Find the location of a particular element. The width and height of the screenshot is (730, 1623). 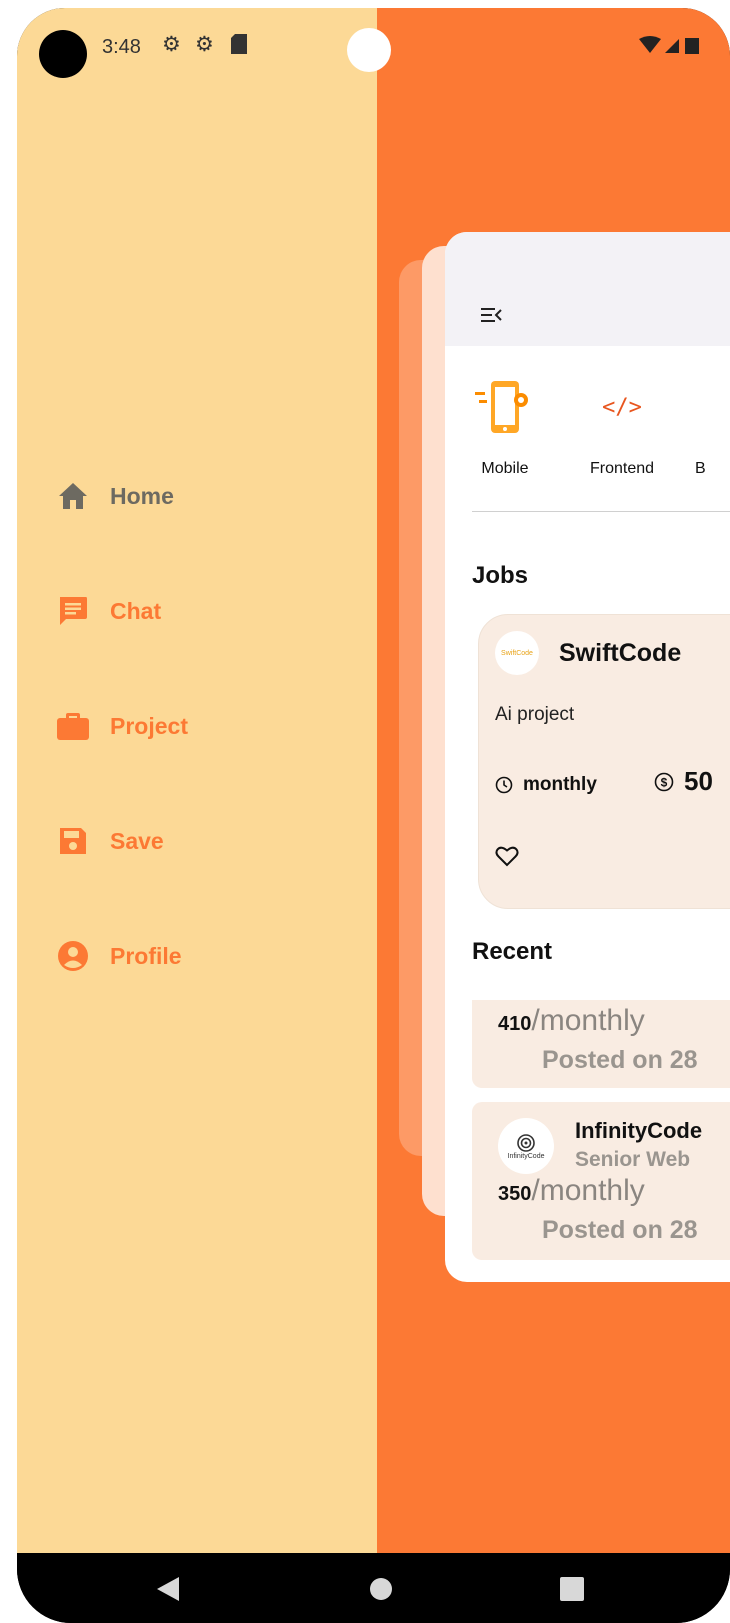

divider is located at coordinates (601, 511).